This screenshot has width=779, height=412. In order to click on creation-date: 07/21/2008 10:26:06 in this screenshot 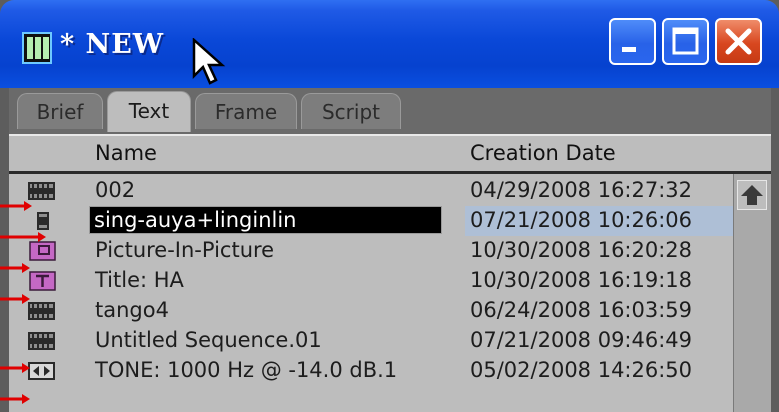, I will do `click(581, 220)`.